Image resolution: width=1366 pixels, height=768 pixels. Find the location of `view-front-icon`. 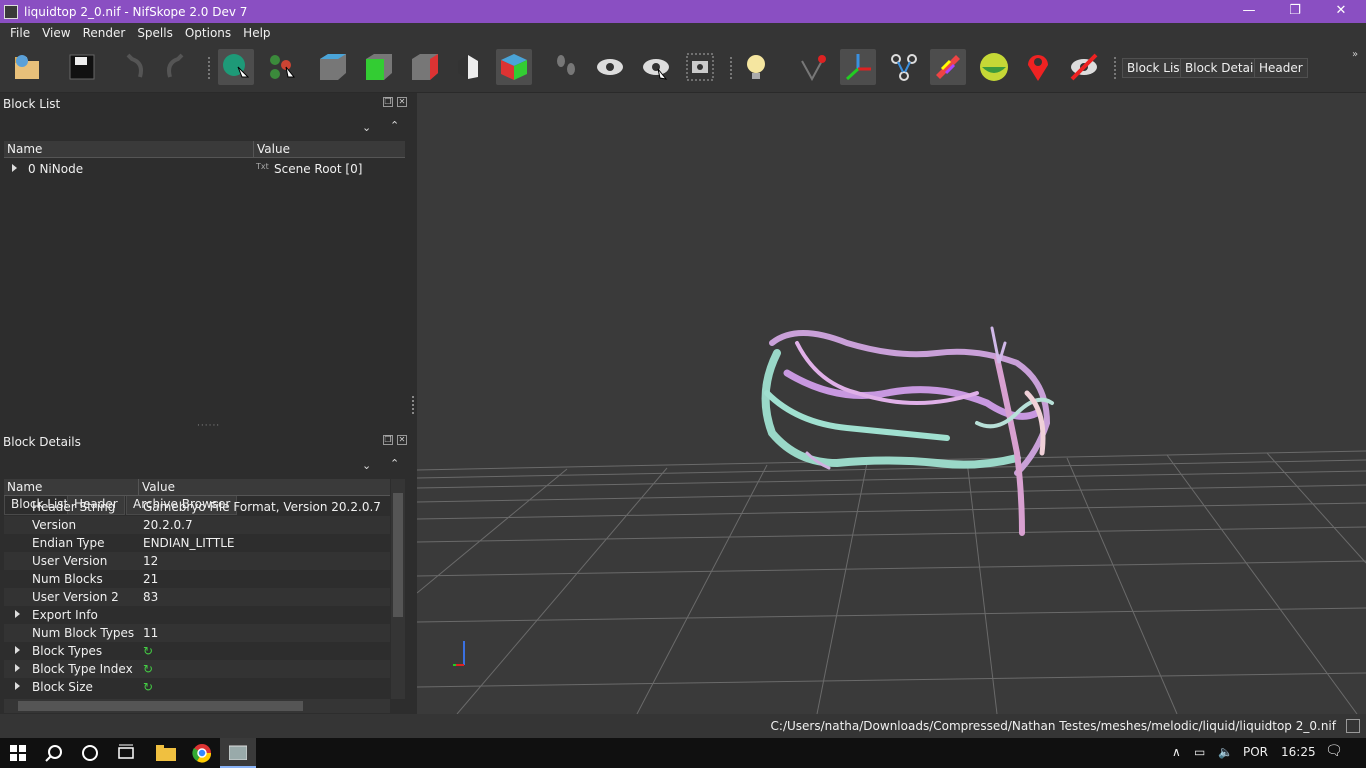

view-front-icon is located at coordinates (332, 67).